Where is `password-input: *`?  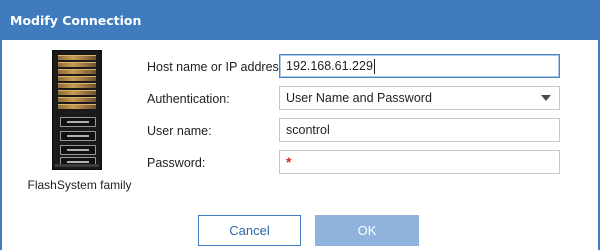
password-input: * is located at coordinates (419, 162).